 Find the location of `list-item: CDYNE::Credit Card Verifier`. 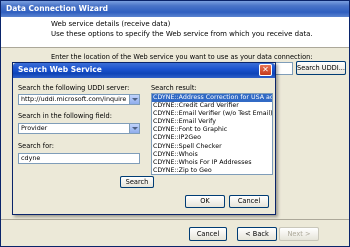

list-item: CDYNE::Credit Card Verifier is located at coordinates (212, 106).